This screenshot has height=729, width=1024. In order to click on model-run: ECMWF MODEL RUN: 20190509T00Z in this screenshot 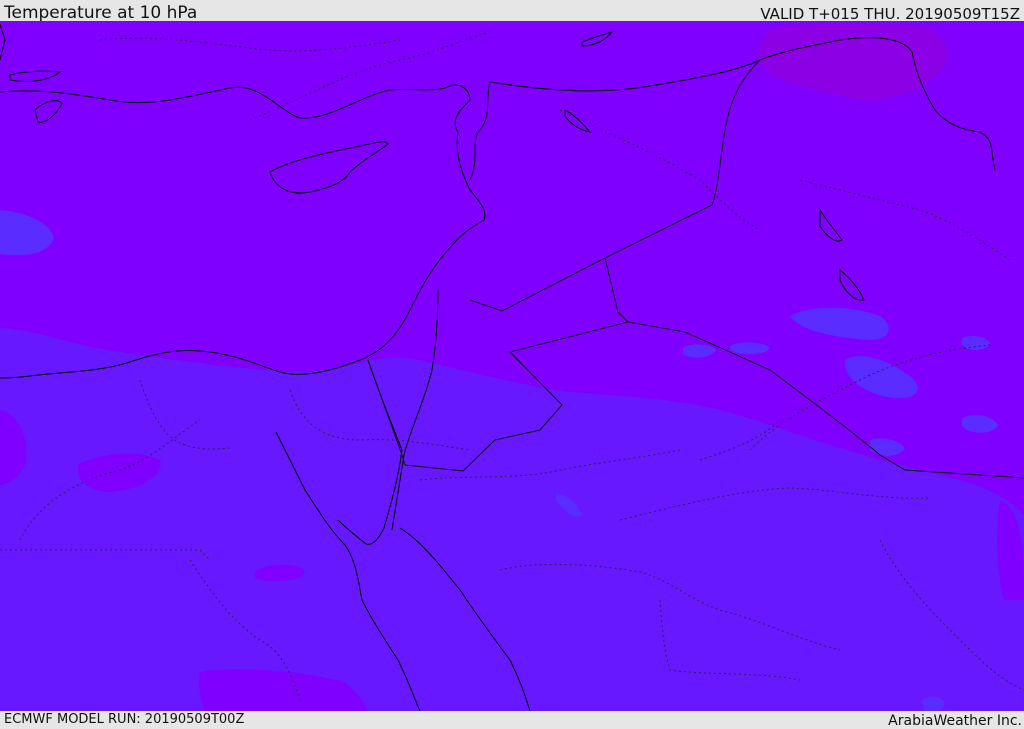, I will do `click(124, 719)`.